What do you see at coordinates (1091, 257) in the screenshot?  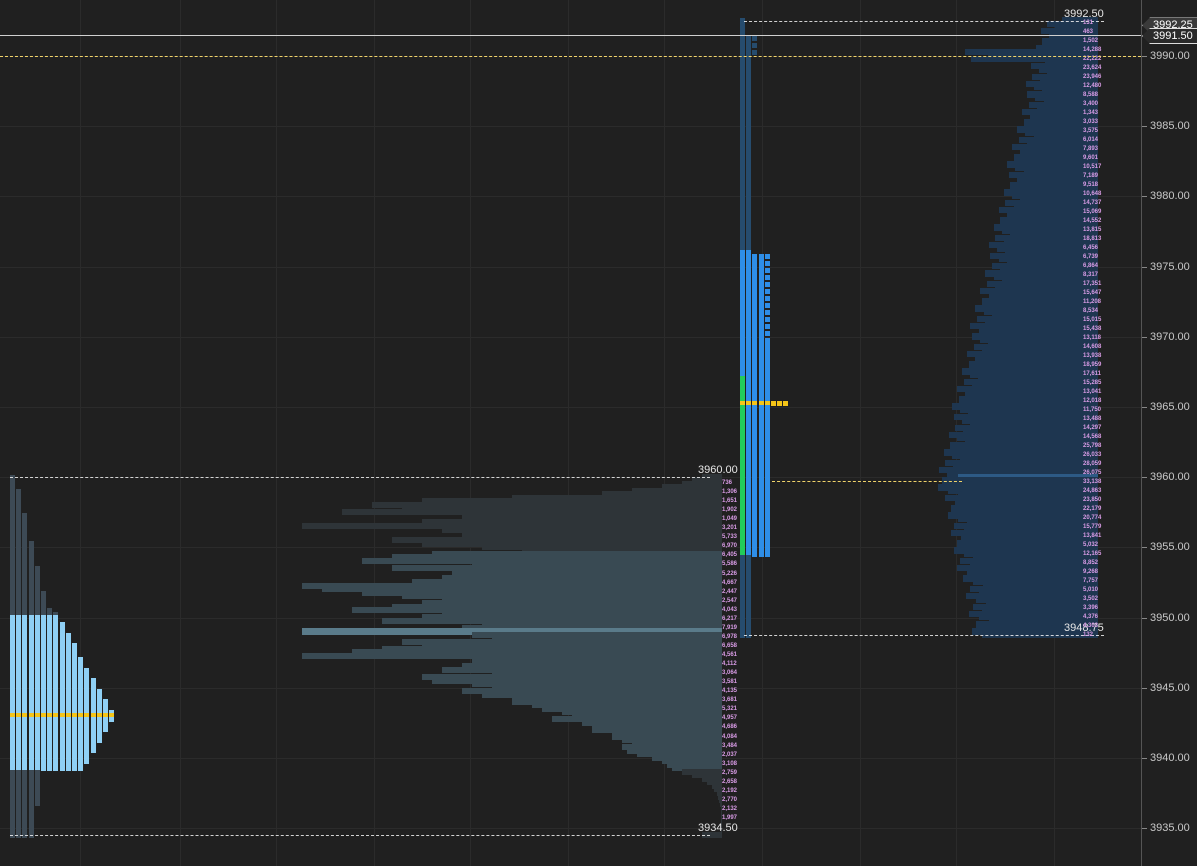 I see `volume-label: 6,739` at bounding box center [1091, 257].